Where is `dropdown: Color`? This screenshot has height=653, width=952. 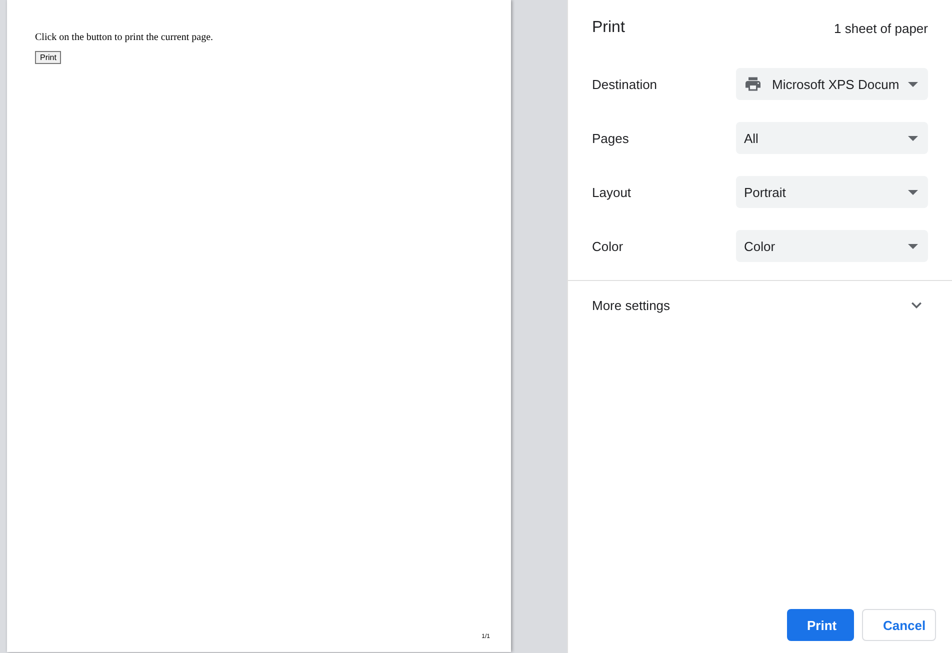
dropdown: Color is located at coordinates (832, 246).